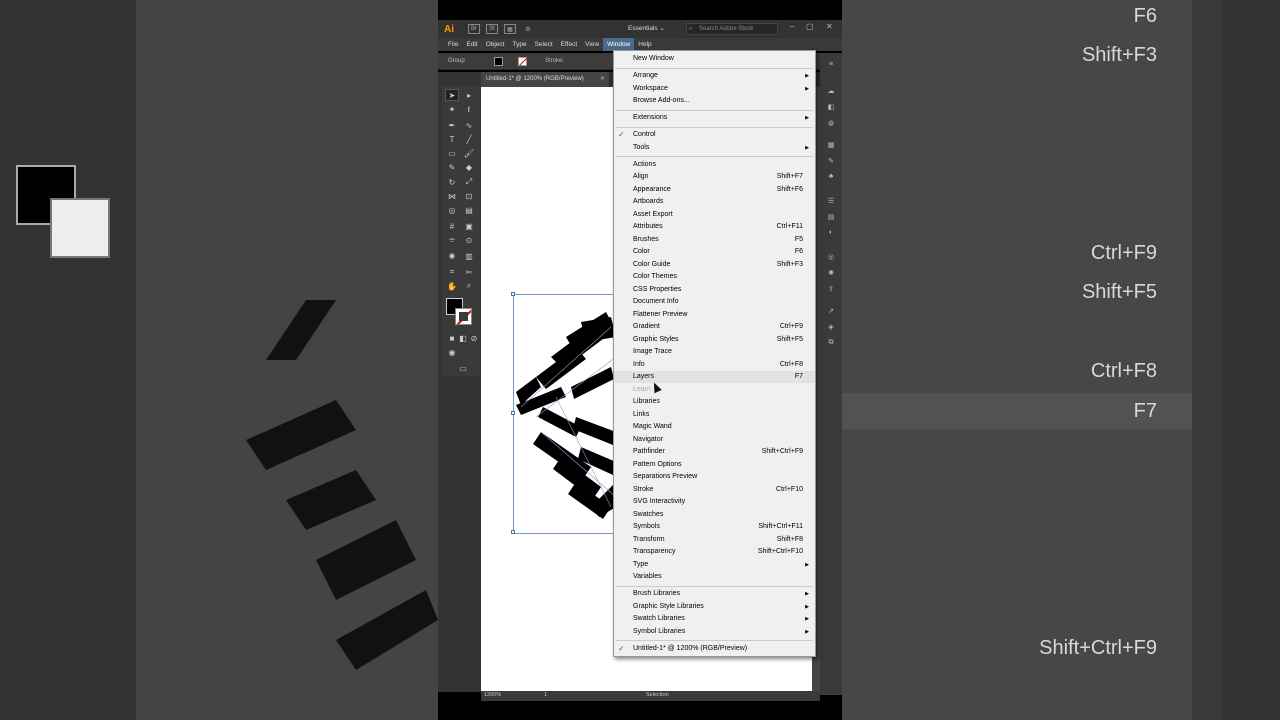  I want to click on curvature-tool-icon: ∿, so click(469, 125).